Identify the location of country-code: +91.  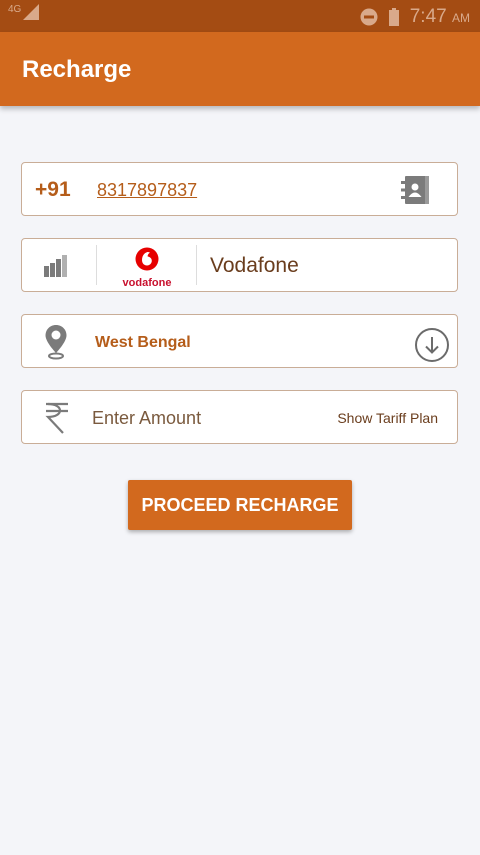
(53, 189).